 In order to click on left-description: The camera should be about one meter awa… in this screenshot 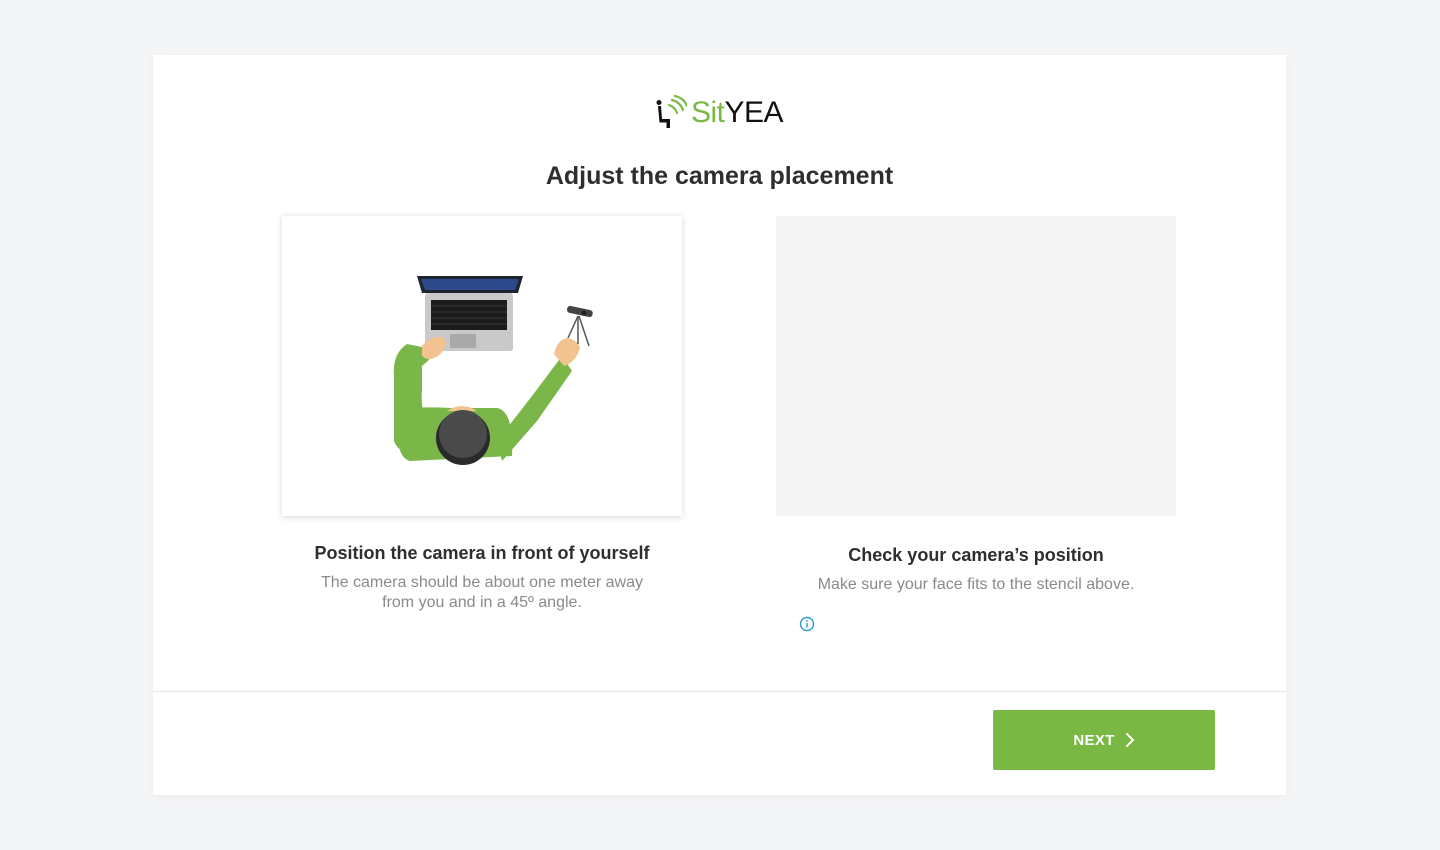, I will do `click(482, 593)`.